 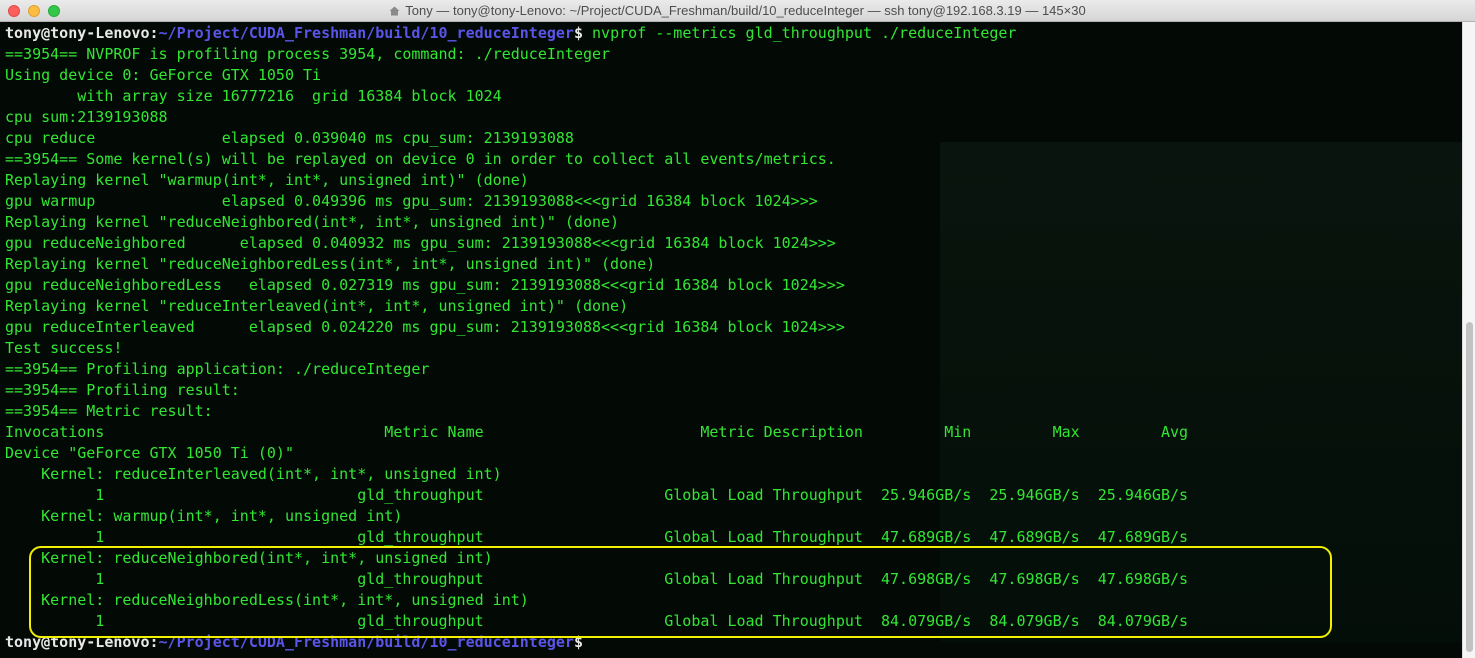 What do you see at coordinates (77, 33) in the screenshot?
I see `prompt-user: tony@tony-Lenovo` at bounding box center [77, 33].